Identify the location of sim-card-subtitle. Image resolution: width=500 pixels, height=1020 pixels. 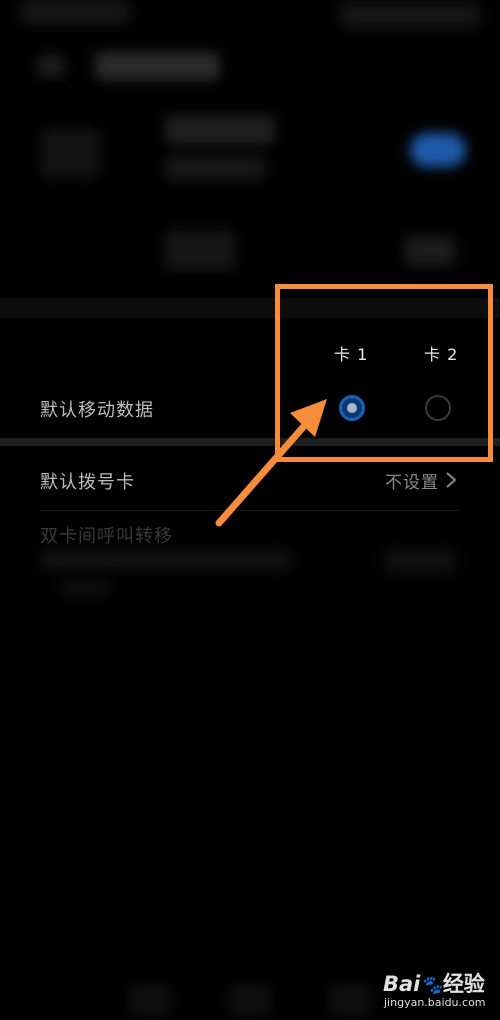
(215, 168).